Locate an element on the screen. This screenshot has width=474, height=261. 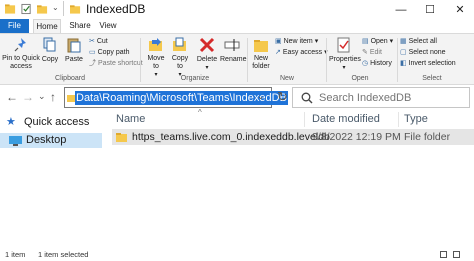
new-item-icon: ▣ is located at coordinates (278, 41).